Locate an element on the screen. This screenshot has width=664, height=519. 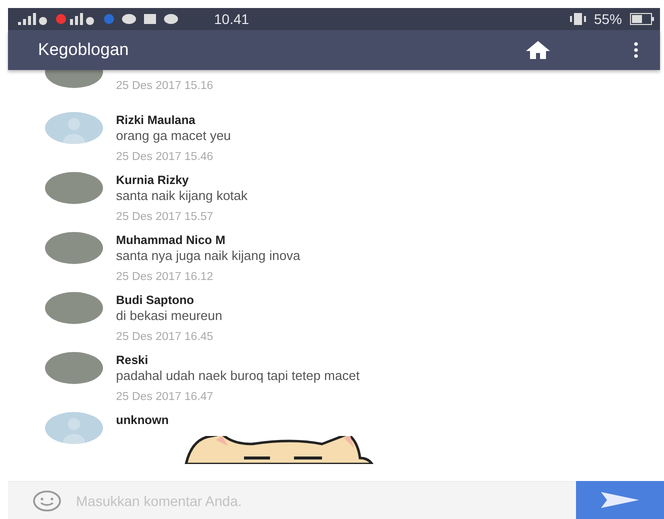
emoji-button is located at coordinates (42, 500).